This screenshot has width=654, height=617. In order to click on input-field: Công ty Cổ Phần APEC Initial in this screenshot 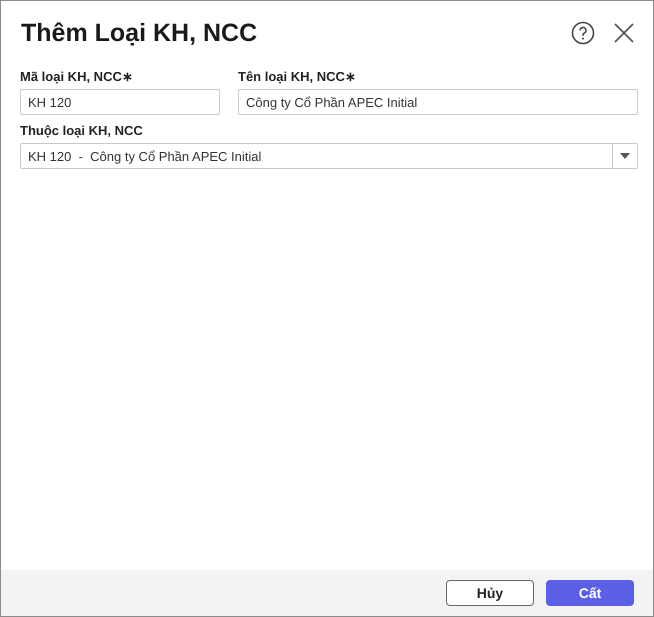, I will do `click(438, 102)`.